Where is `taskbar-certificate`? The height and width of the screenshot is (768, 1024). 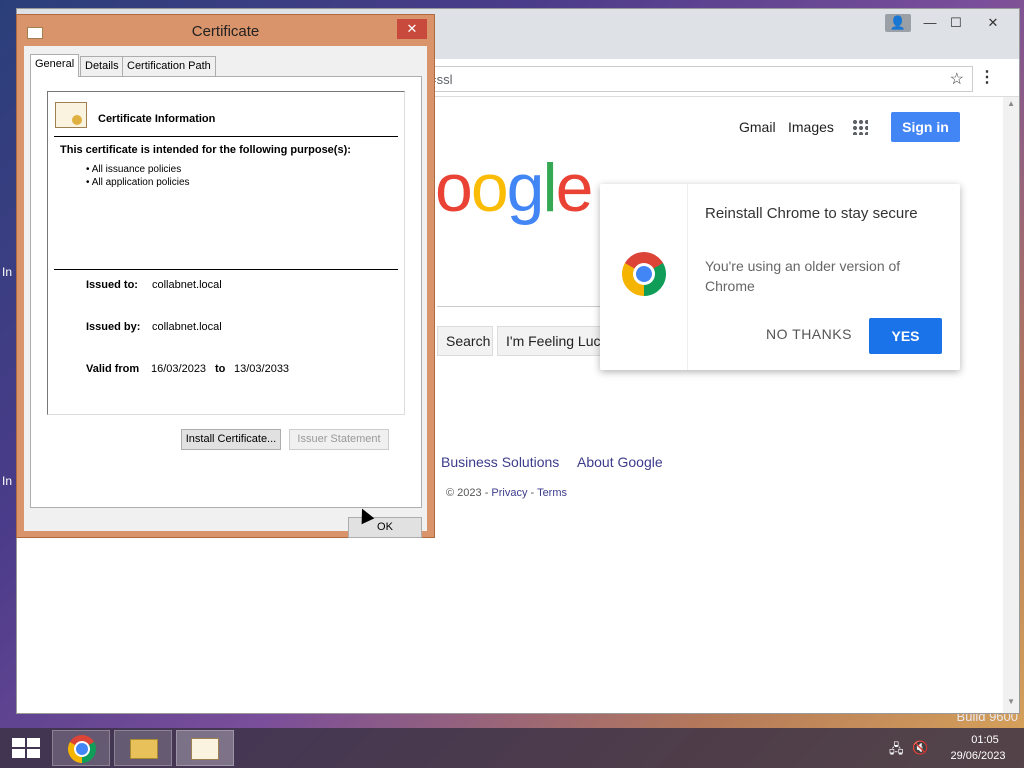
taskbar-certificate is located at coordinates (205, 748).